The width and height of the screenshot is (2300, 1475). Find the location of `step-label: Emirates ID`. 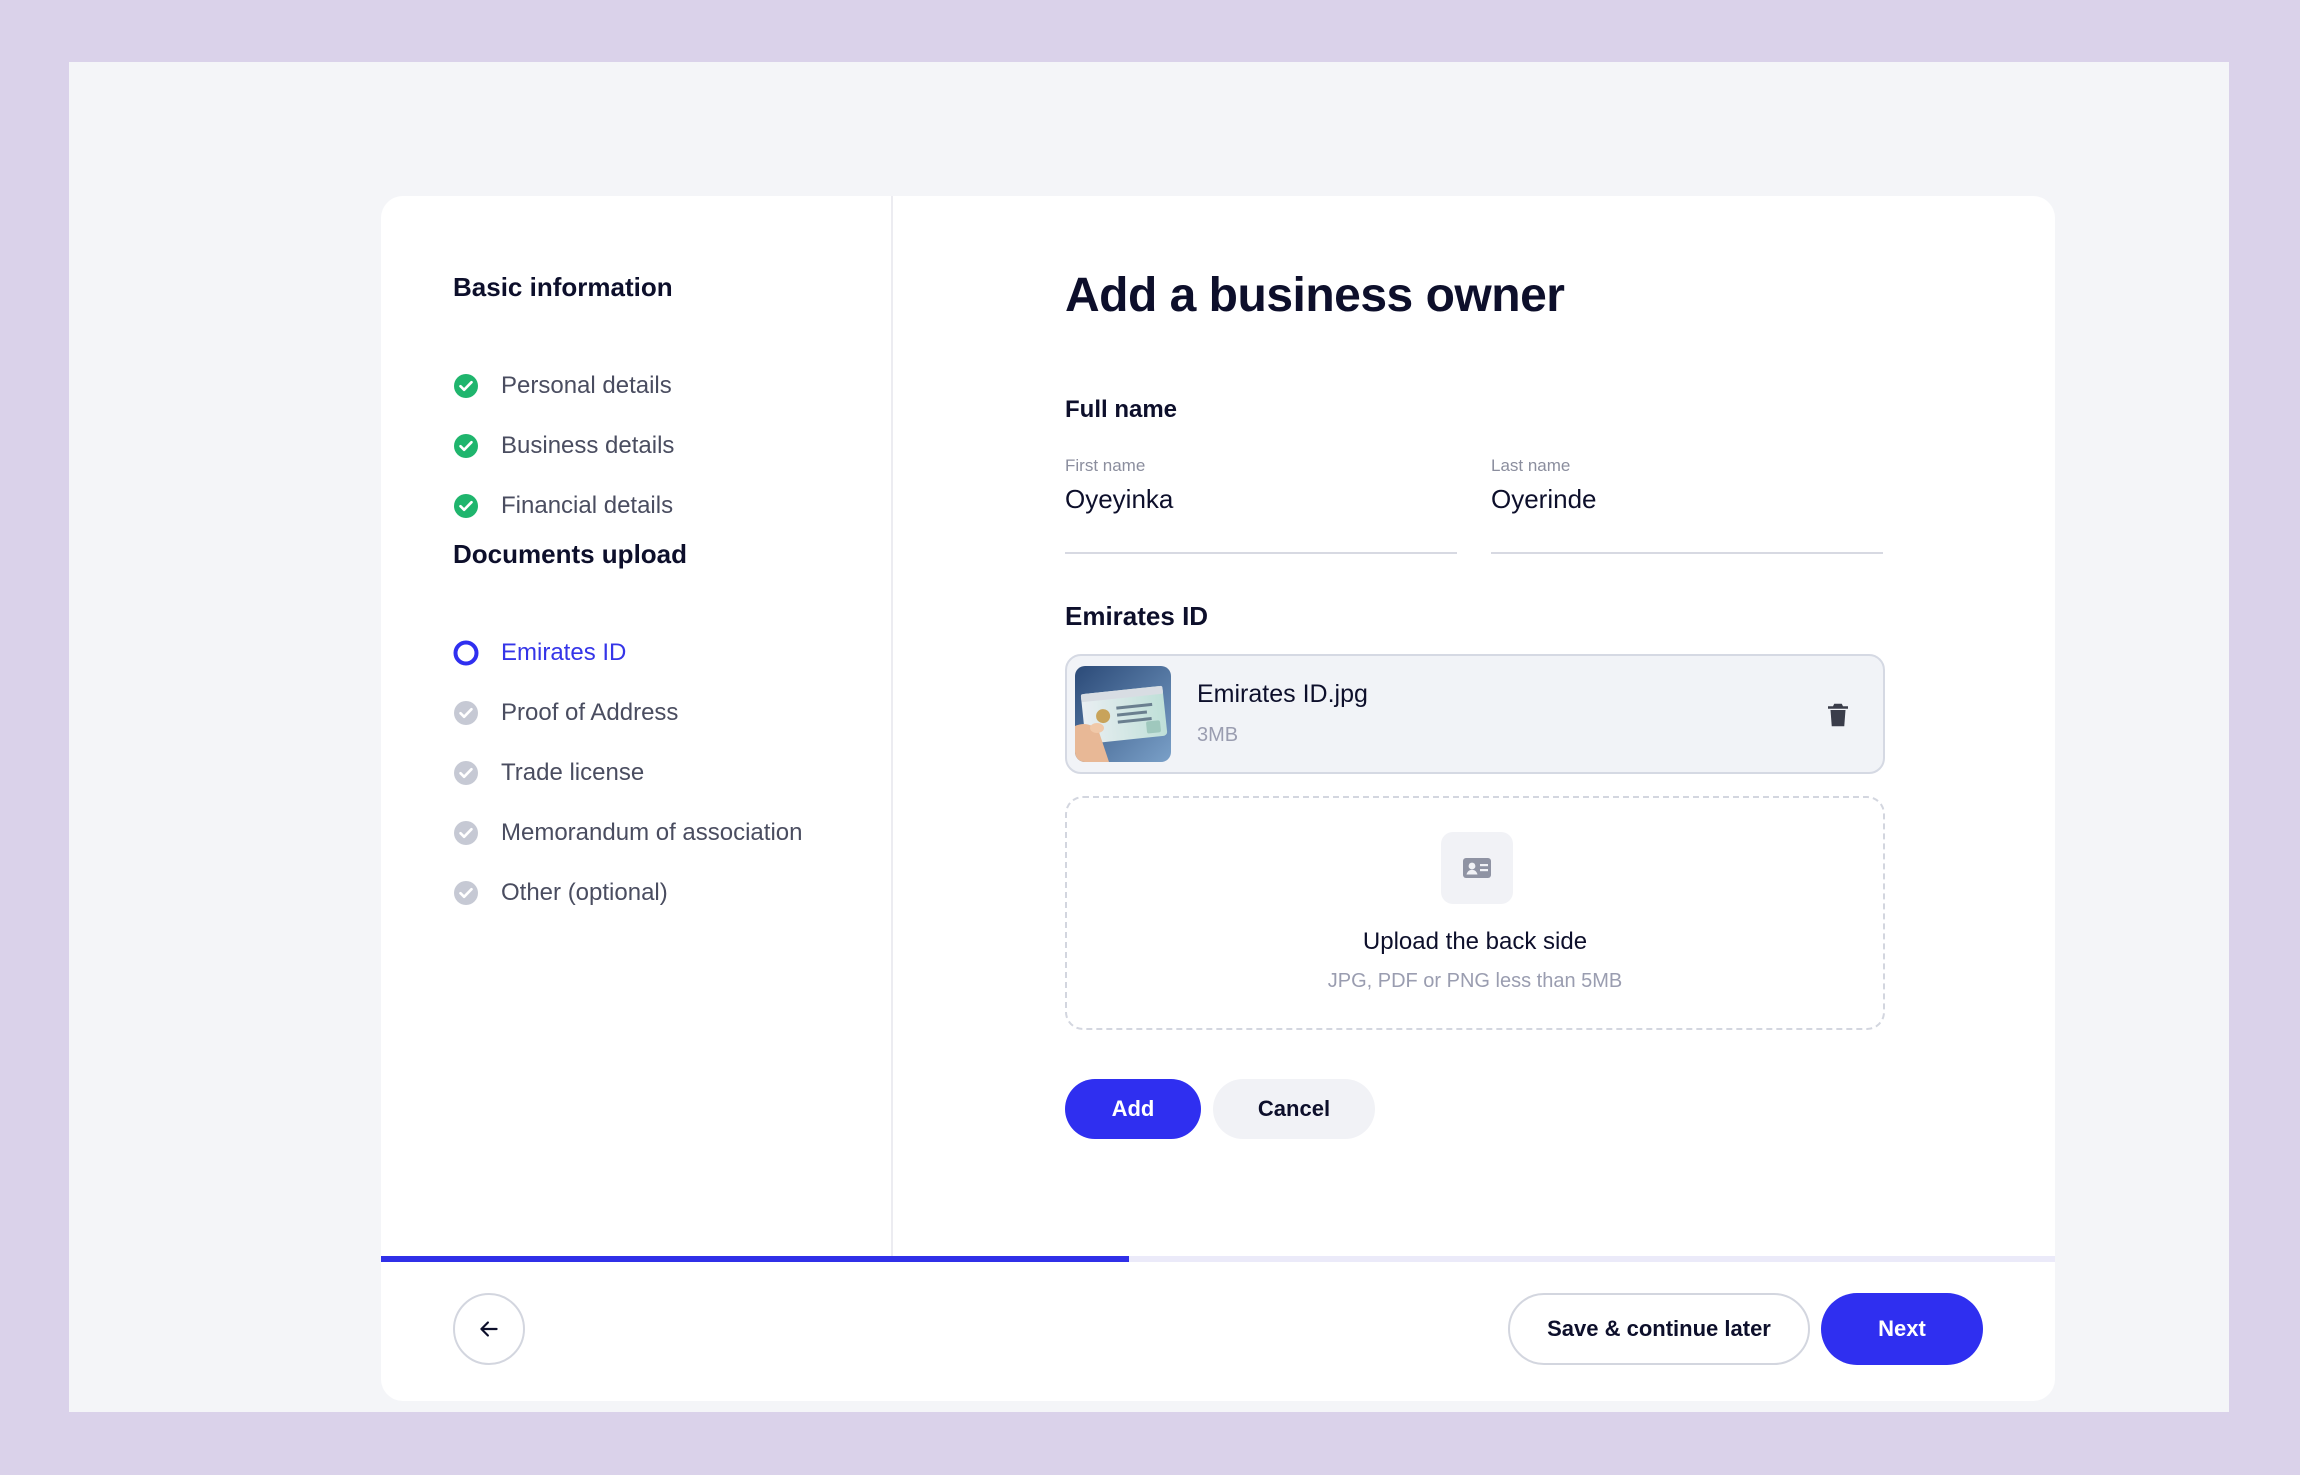

step-label: Emirates ID is located at coordinates (564, 652).